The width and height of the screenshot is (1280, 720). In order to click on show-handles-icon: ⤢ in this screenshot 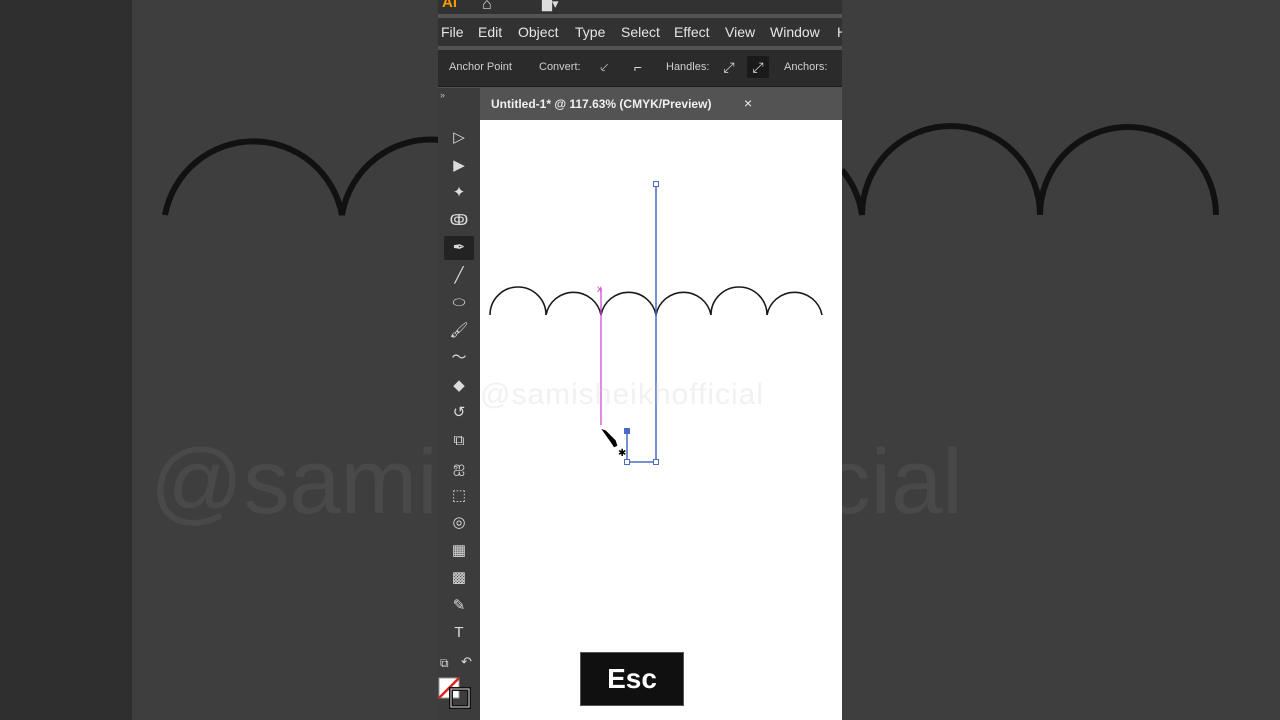, I will do `click(729, 67)`.